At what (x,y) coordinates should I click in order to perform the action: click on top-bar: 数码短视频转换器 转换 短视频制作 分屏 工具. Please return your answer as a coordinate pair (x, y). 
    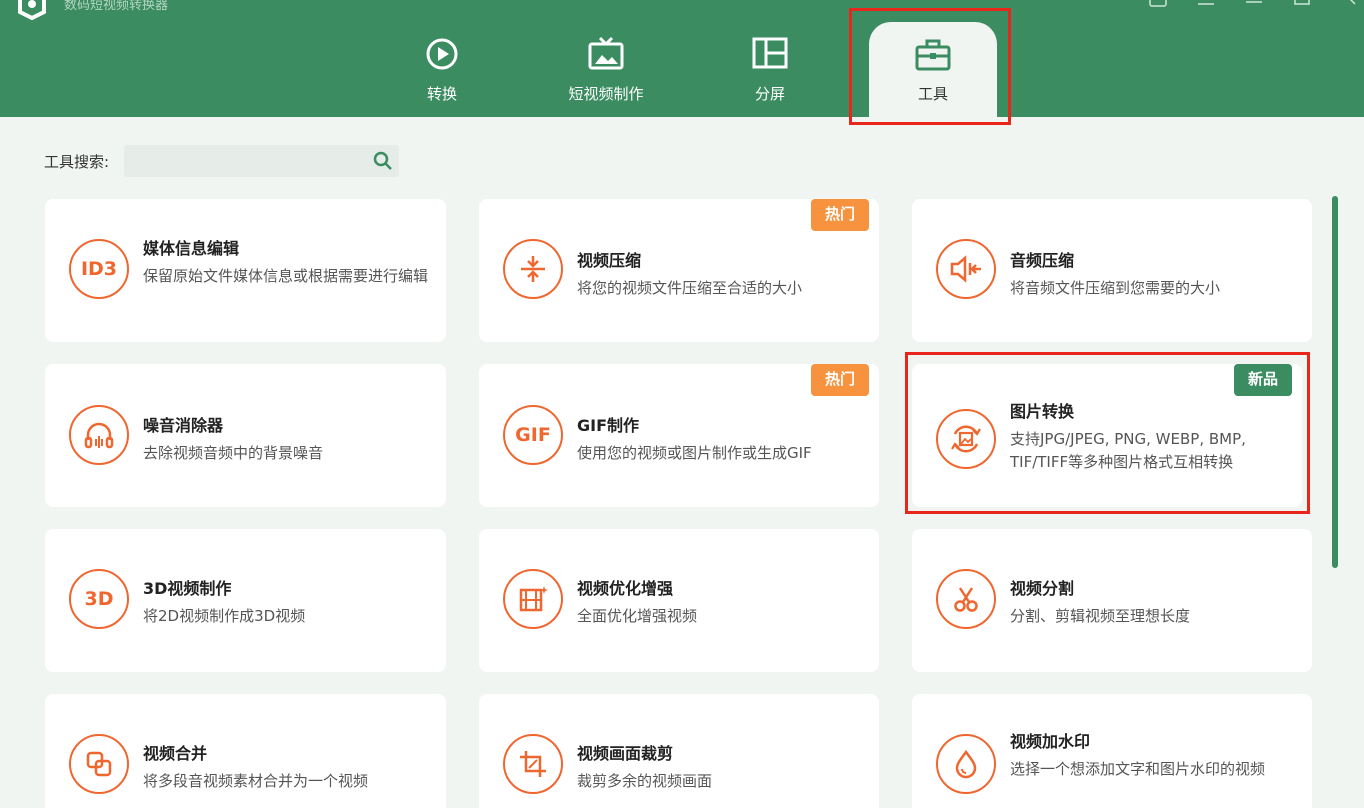
    Looking at the image, I should click on (682, 58).